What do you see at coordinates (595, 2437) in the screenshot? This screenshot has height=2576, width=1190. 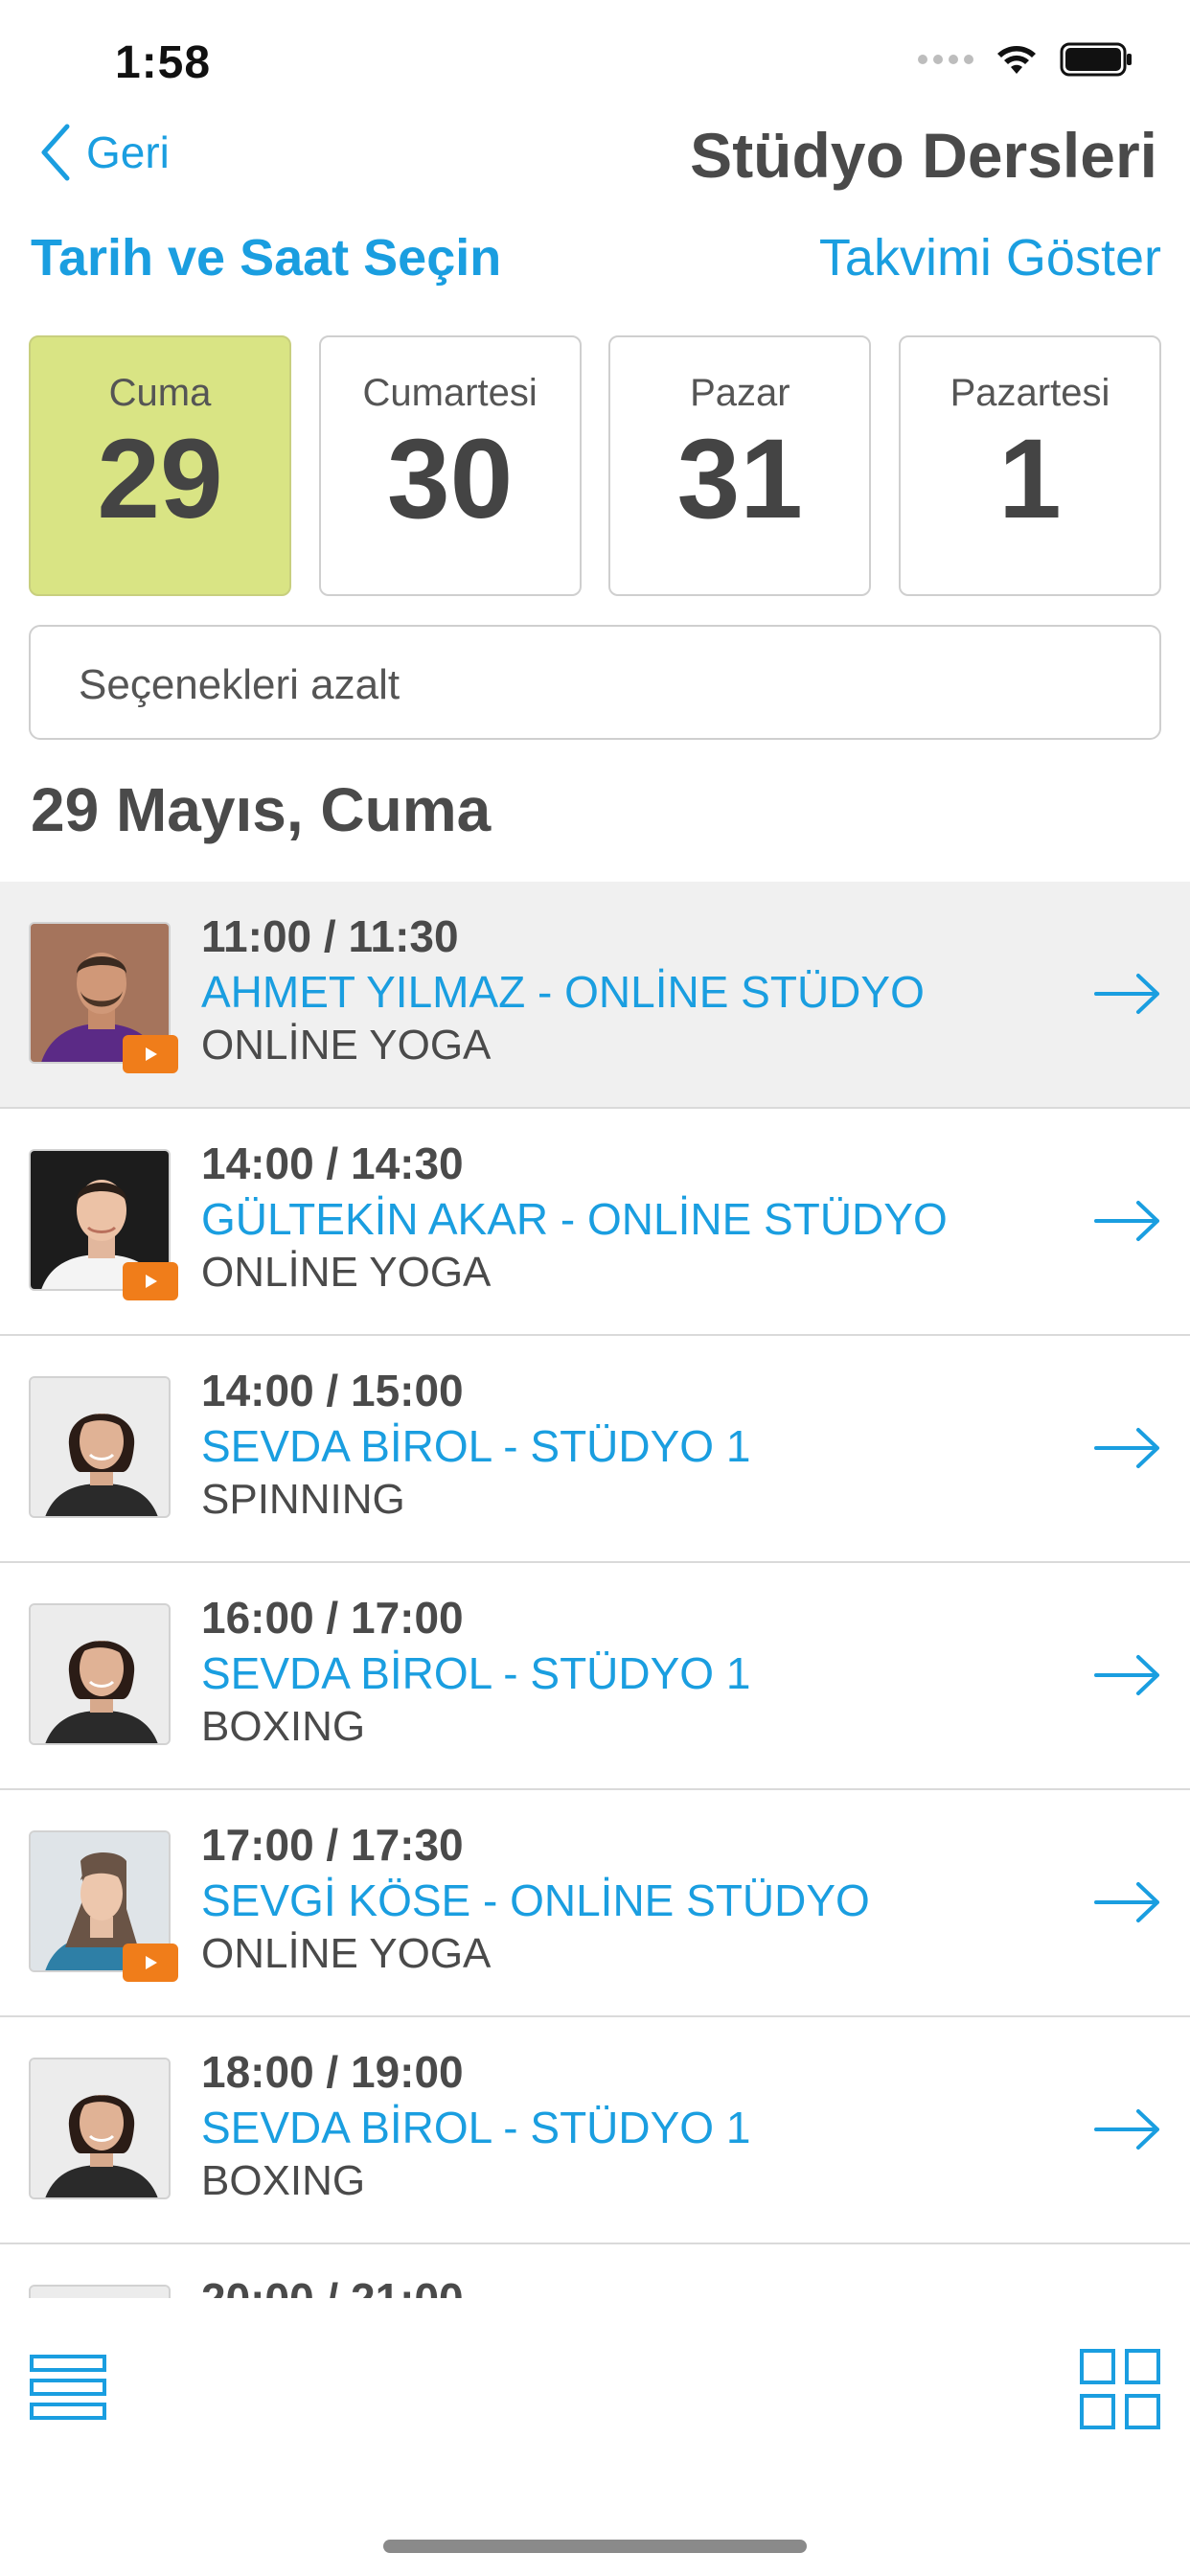 I see `bottom-bar` at bounding box center [595, 2437].